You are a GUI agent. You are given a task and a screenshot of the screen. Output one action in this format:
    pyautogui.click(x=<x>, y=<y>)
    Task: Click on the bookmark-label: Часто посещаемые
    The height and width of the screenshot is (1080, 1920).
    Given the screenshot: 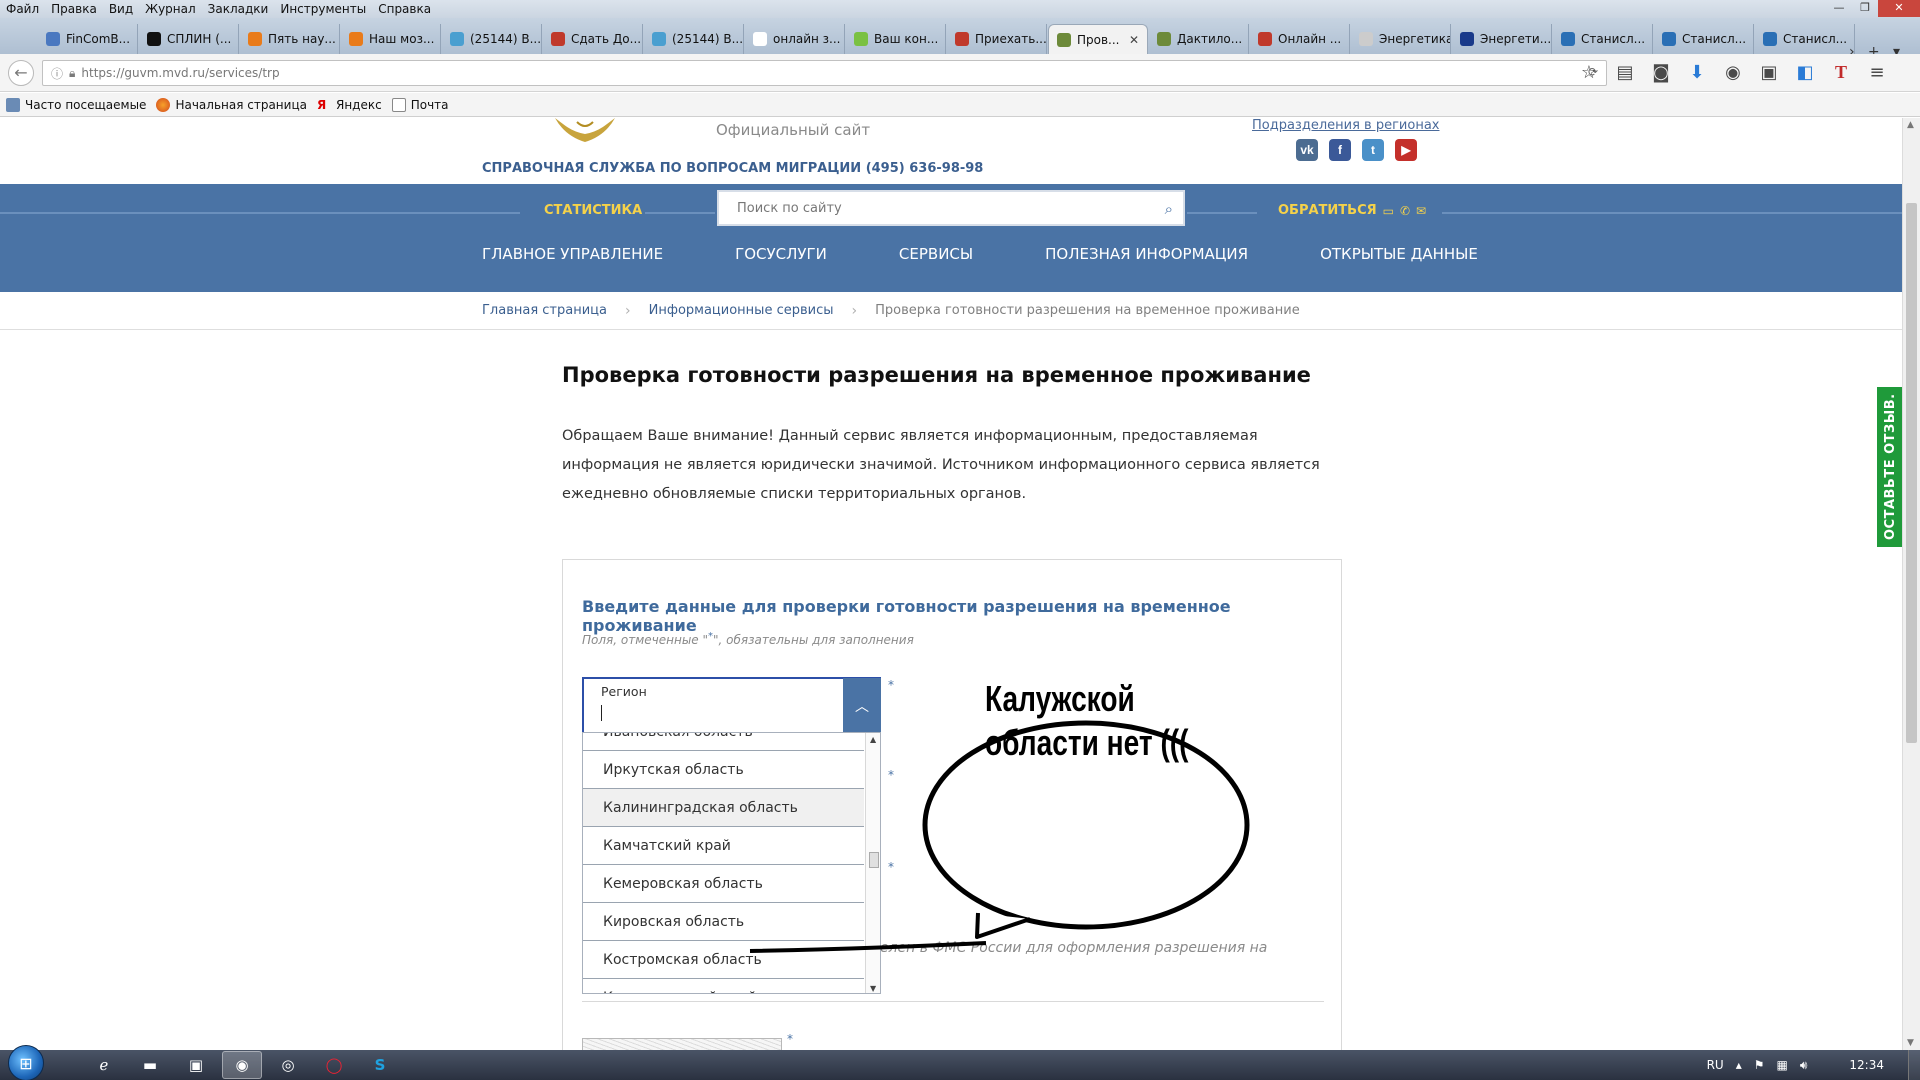 What is the action you would take?
    pyautogui.click(x=86, y=104)
    